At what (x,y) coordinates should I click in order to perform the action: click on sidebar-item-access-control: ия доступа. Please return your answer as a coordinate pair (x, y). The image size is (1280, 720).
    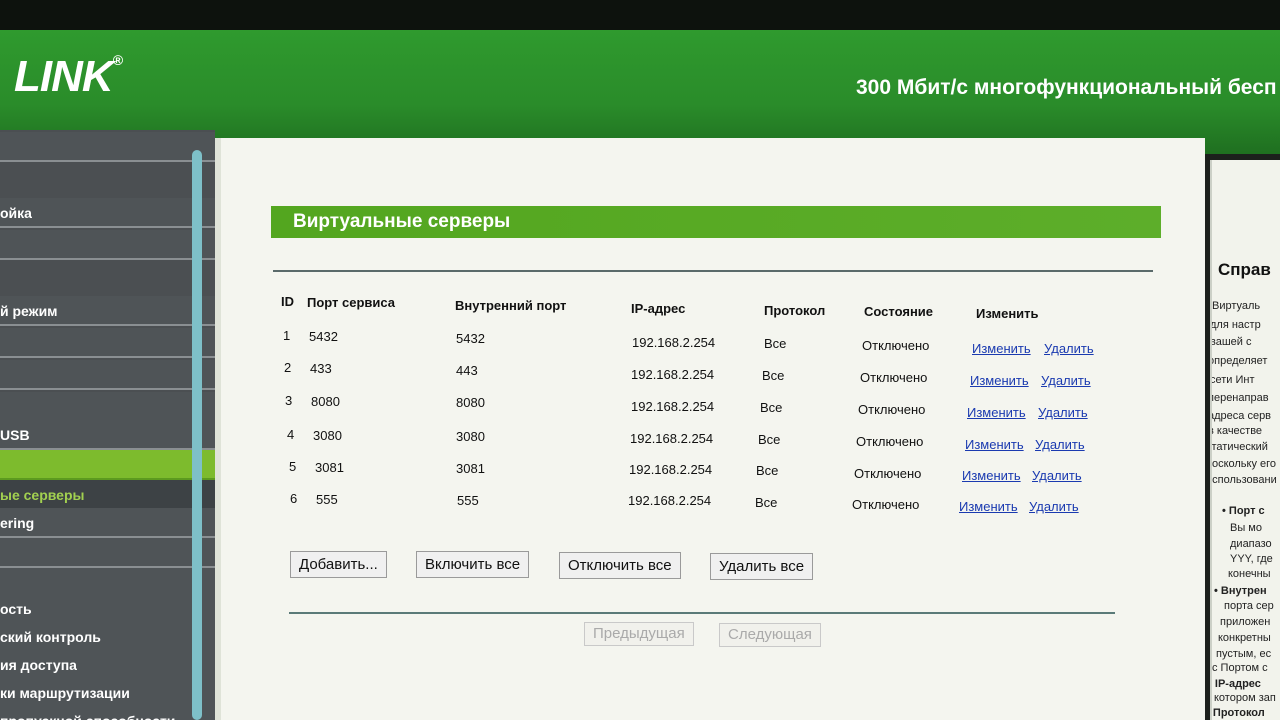
    Looking at the image, I should click on (107, 665).